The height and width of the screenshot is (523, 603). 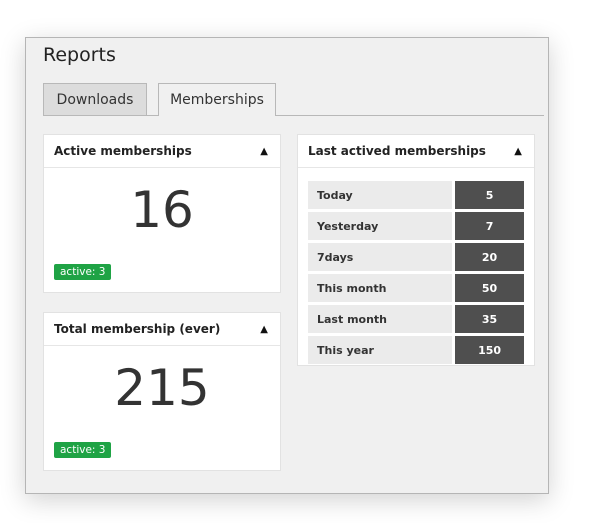 I want to click on table-row: Yesterday 7, so click(x=416, y=226).